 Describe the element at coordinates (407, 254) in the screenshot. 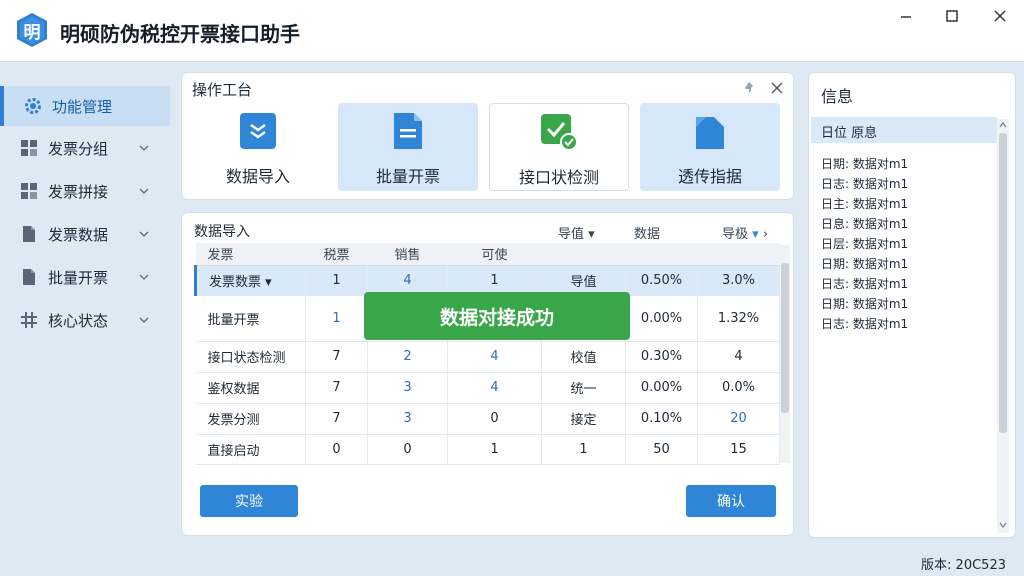

I see `column-header: 销售` at that location.